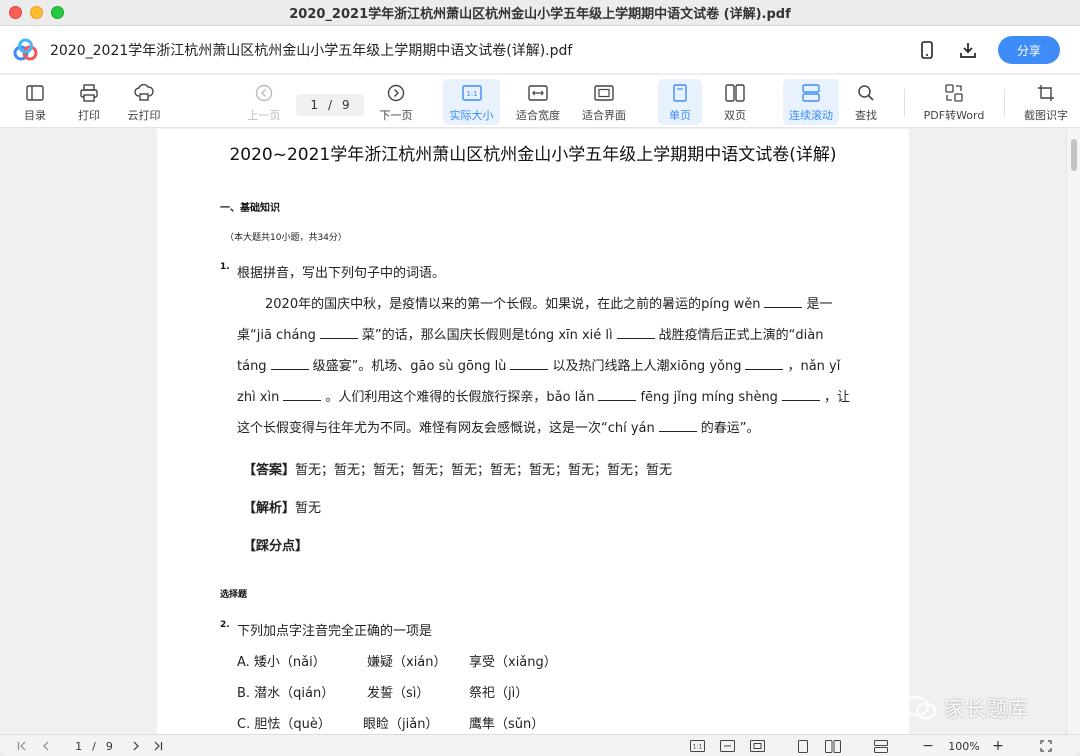  What do you see at coordinates (264, 93) in the screenshot?
I see `chevron-left-circle-icon` at bounding box center [264, 93].